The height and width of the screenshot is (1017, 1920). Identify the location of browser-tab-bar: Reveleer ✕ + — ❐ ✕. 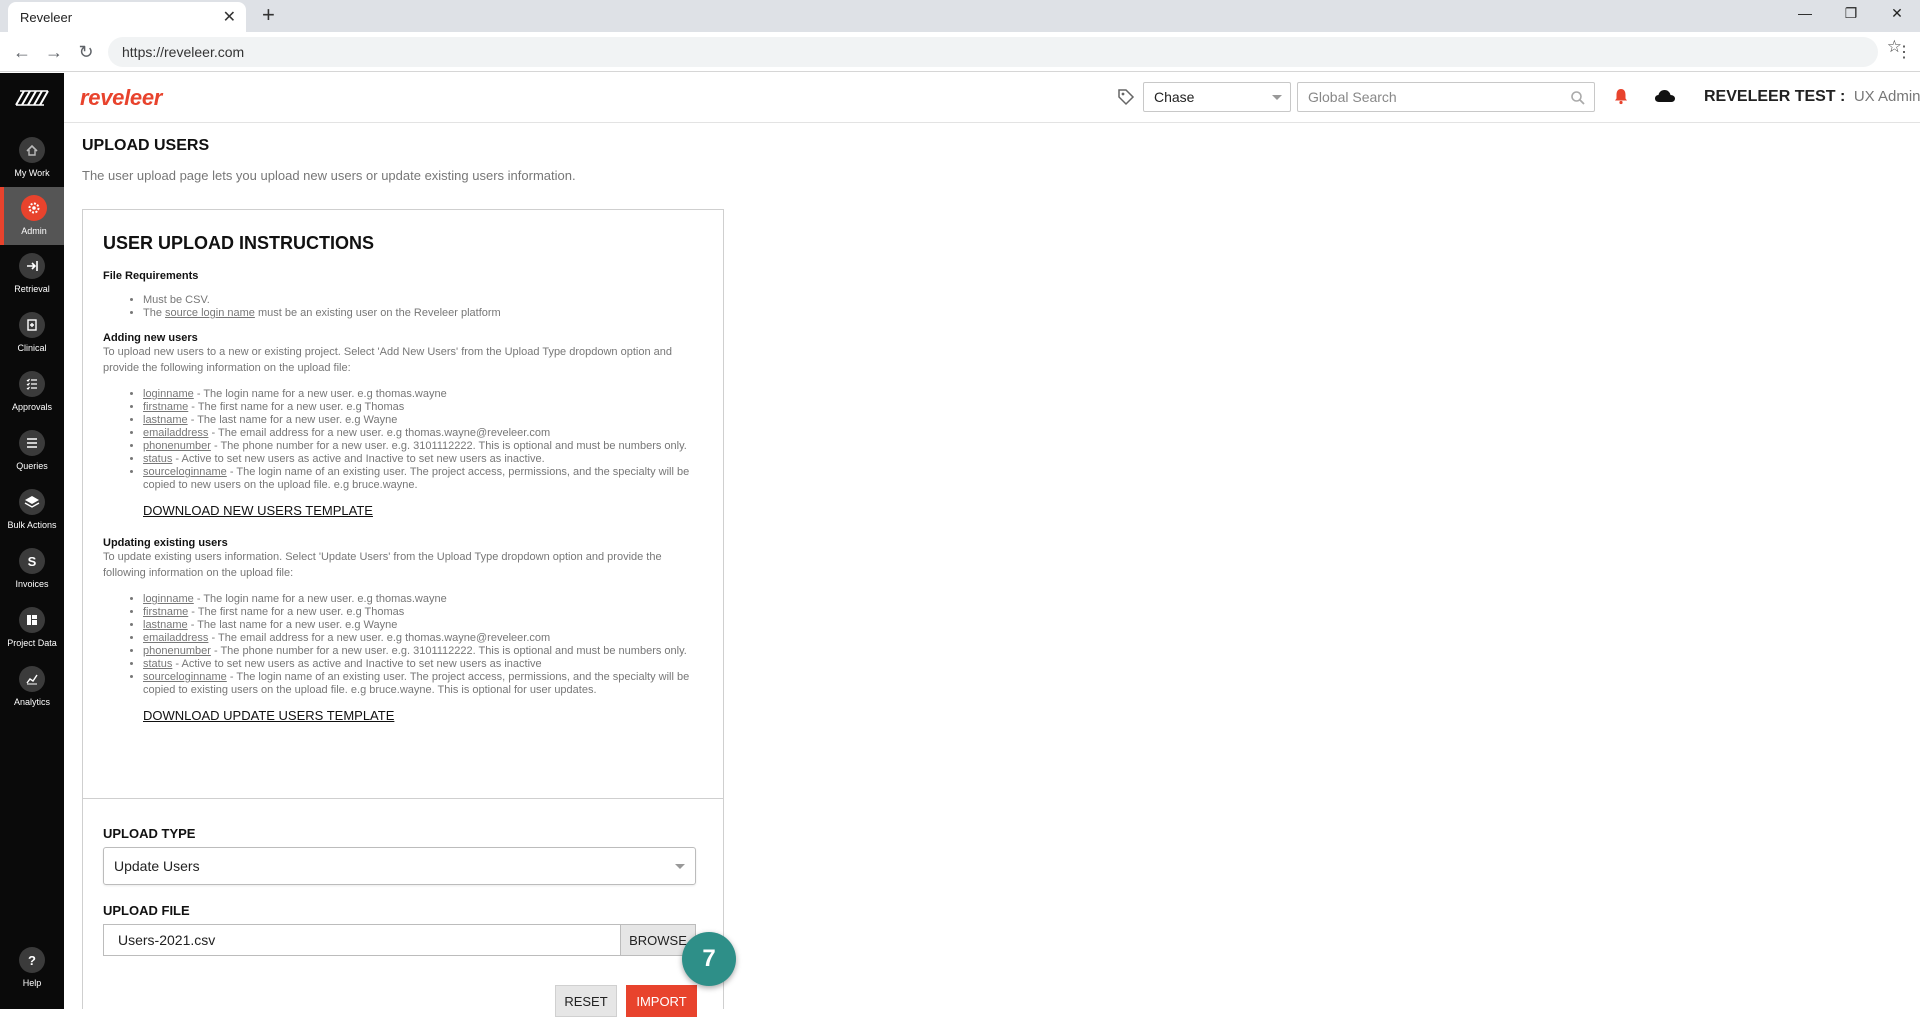
(960, 16).